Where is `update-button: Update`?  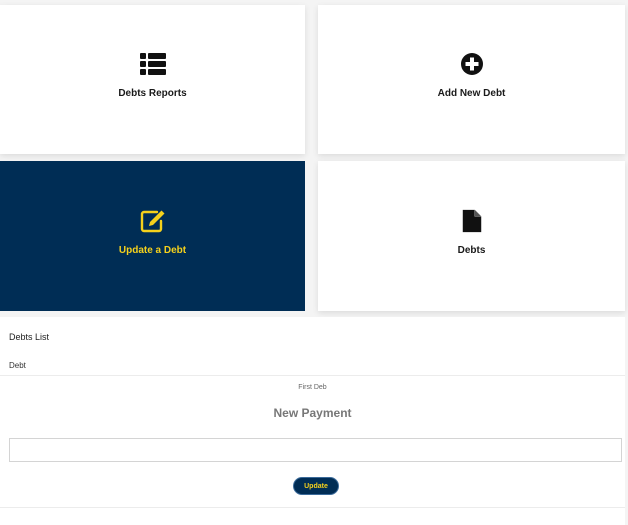 update-button: Update is located at coordinates (316, 486).